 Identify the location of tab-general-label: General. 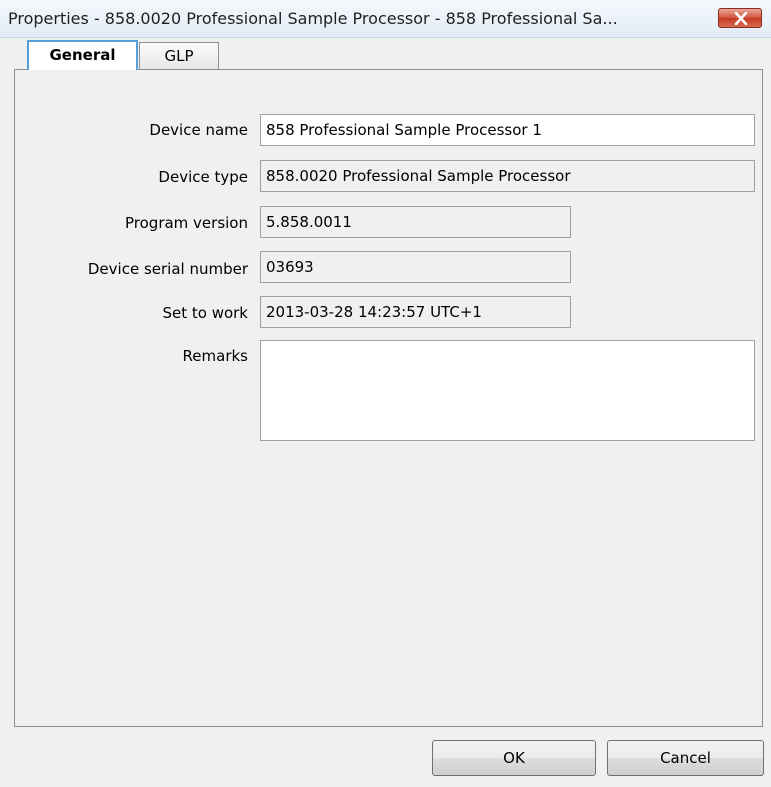
(82, 55).